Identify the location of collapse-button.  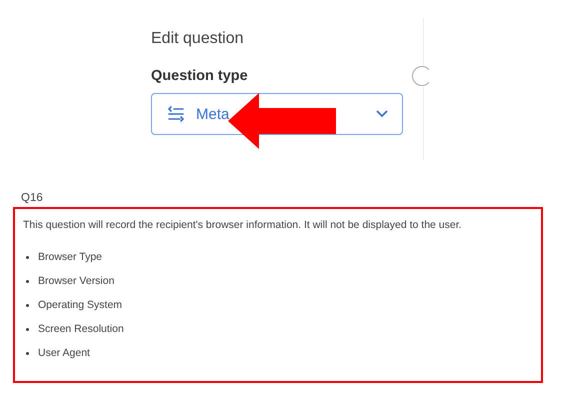
(420, 76).